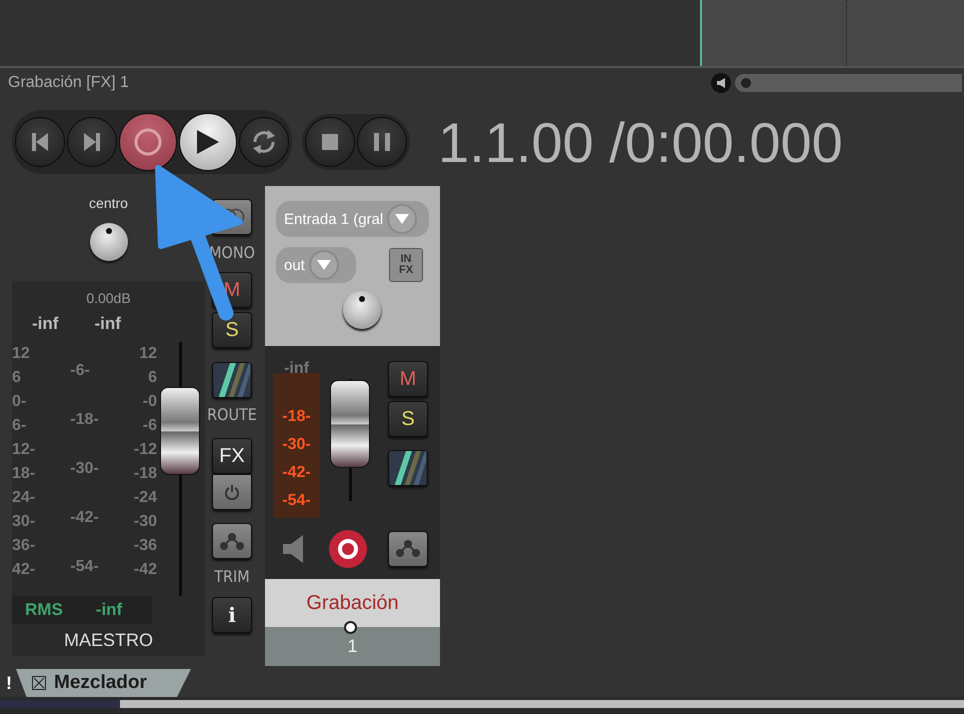 The height and width of the screenshot is (714, 964). I want to click on skip-forward-button, so click(92, 142).